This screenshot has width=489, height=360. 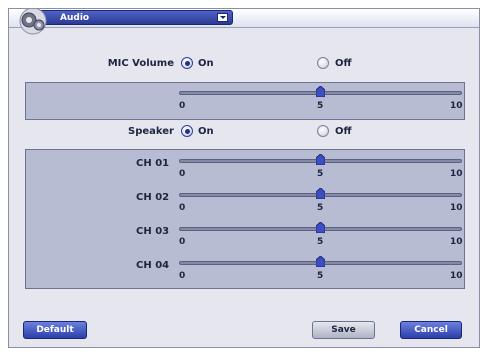 What do you see at coordinates (153, 265) in the screenshot?
I see `channel-label-ch04: CH 04` at bounding box center [153, 265].